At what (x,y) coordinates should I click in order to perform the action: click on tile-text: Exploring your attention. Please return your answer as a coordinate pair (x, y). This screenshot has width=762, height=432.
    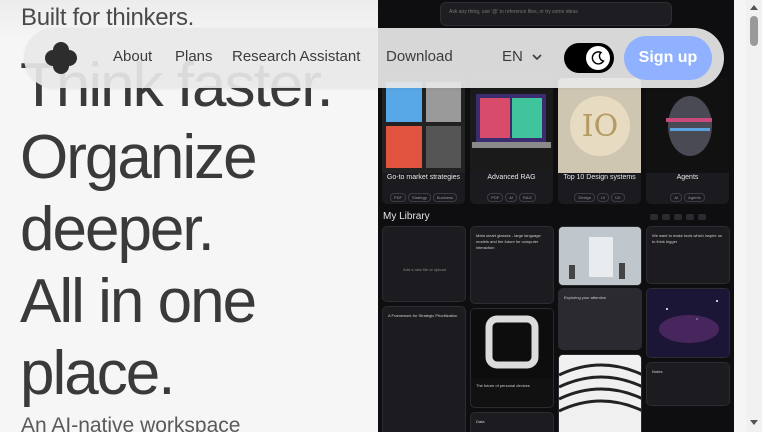
    Looking at the image, I should click on (585, 297).